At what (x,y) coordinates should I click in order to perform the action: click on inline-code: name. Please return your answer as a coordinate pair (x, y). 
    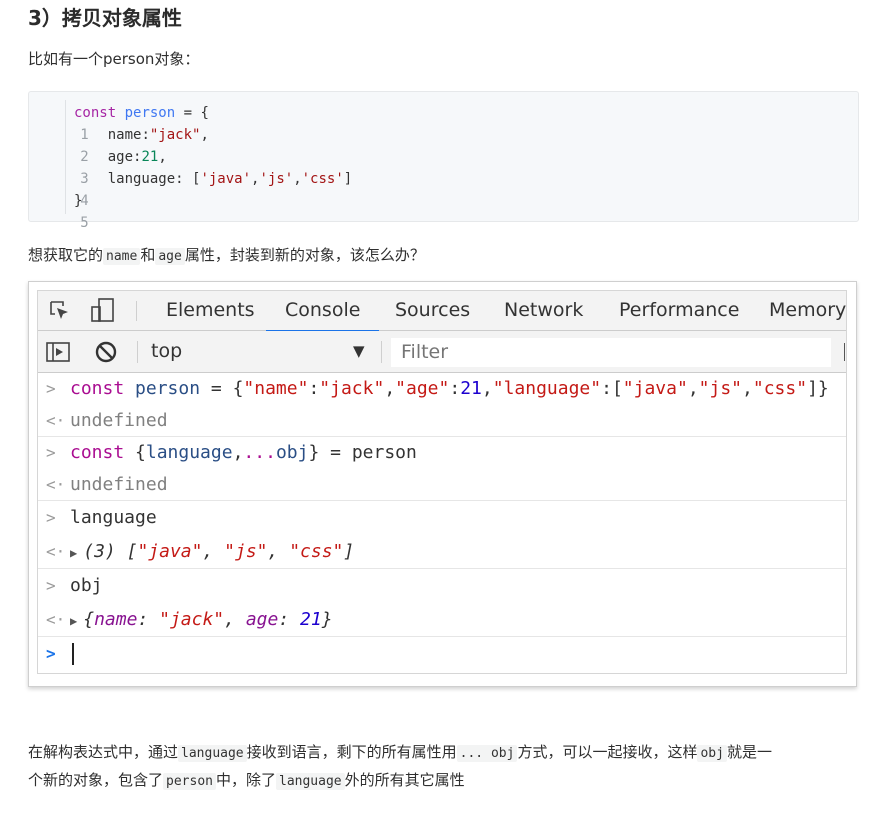
    Looking at the image, I should click on (122, 256).